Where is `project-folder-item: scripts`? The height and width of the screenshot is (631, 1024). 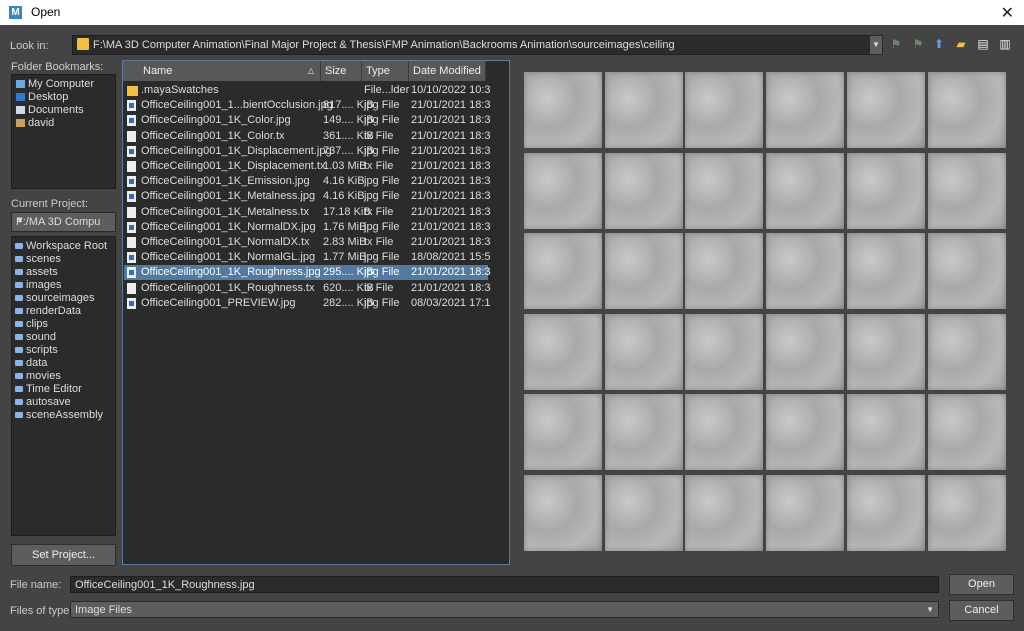
project-folder-item: scripts is located at coordinates (36, 350).